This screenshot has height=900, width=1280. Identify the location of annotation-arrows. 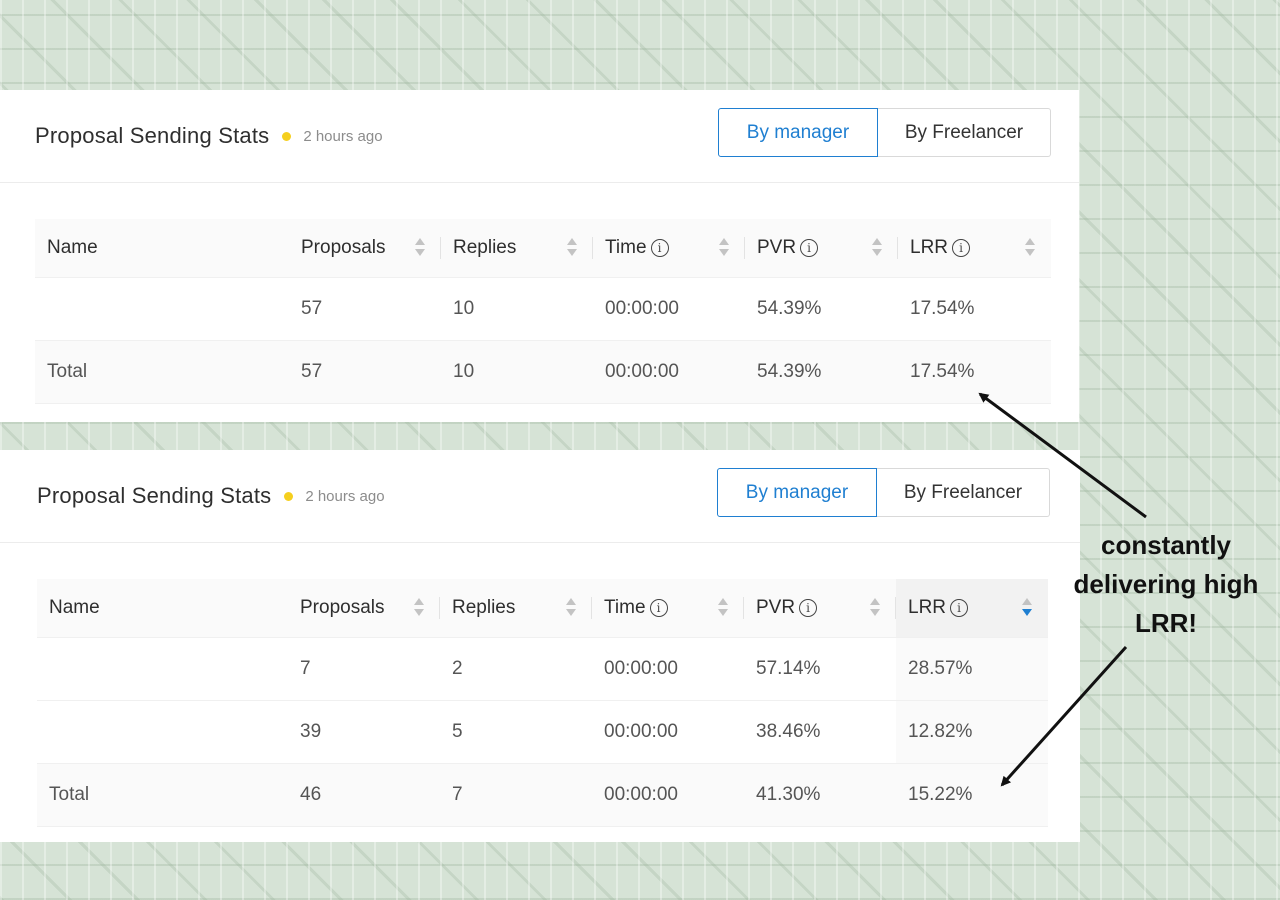
(1062, 589).